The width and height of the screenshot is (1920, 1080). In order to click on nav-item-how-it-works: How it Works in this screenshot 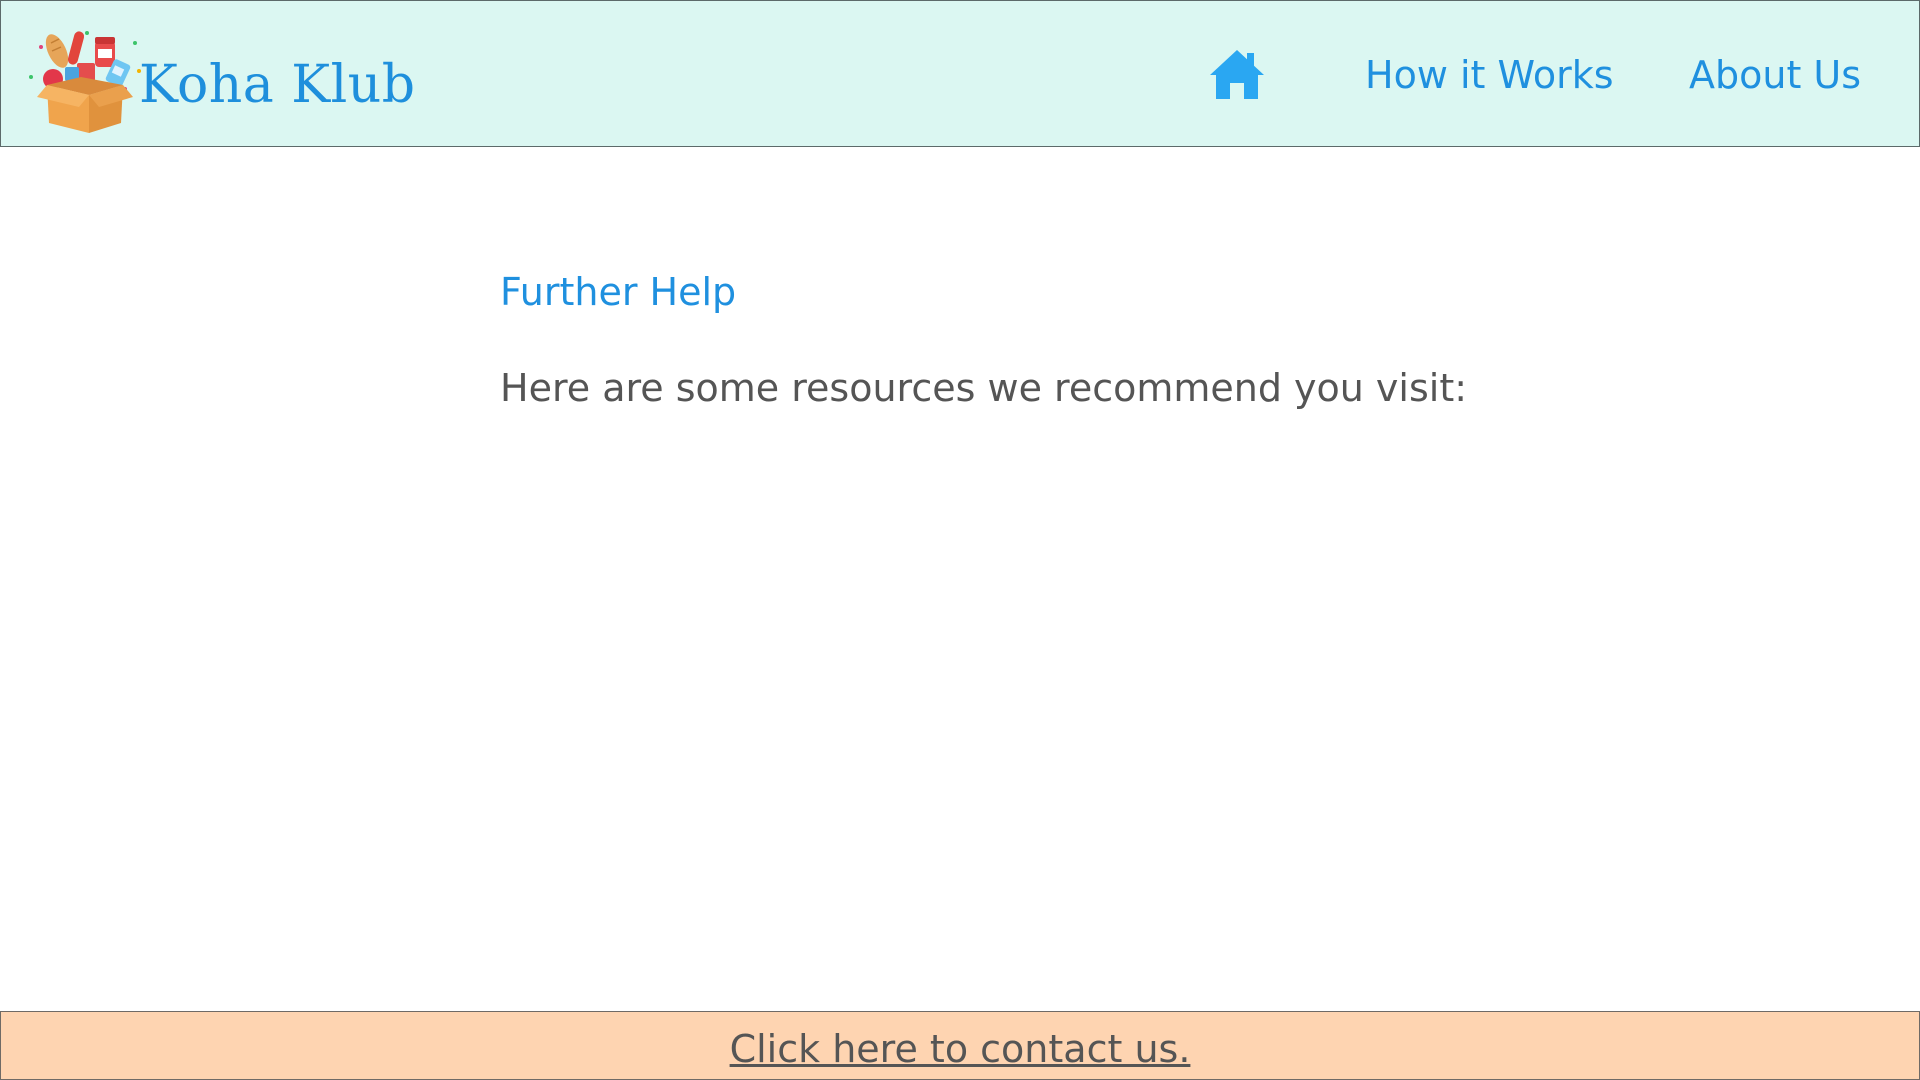, I will do `click(1489, 74)`.